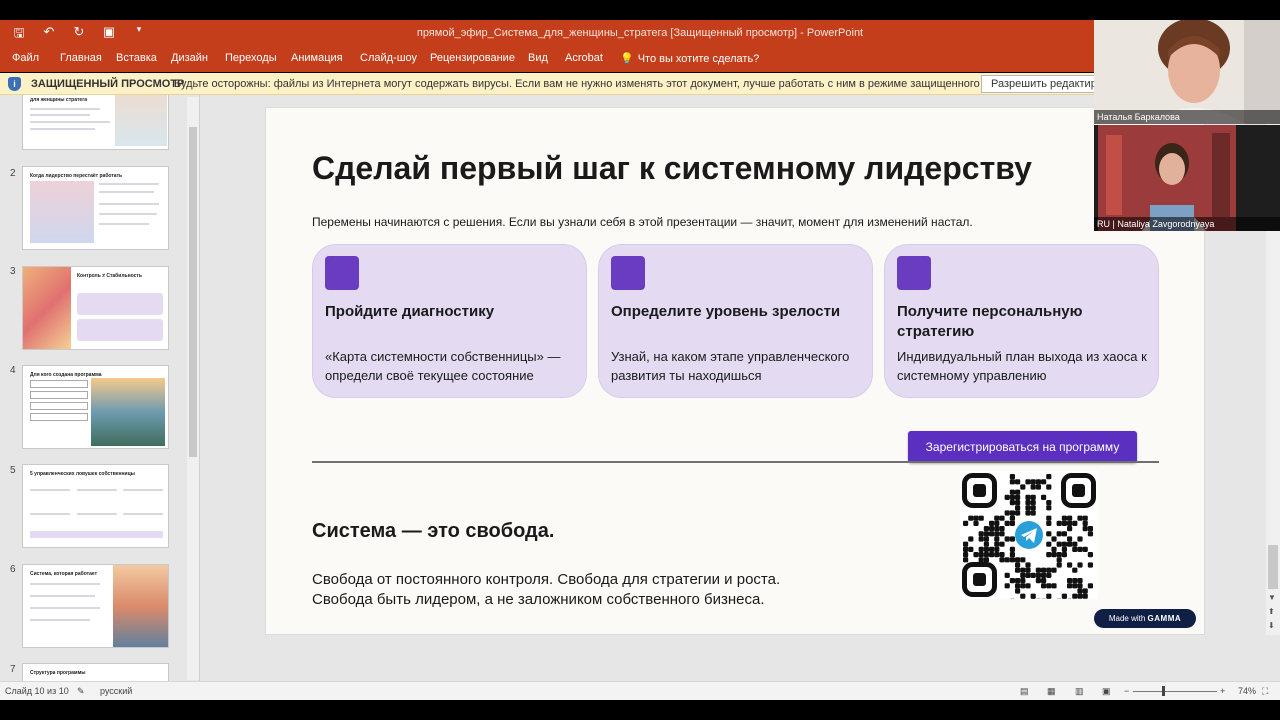 This screenshot has height=720, width=1280. What do you see at coordinates (1265, 691) in the screenshot?
I see `fit-slide-icon: ⛶` at bounding box center [1265, 691].